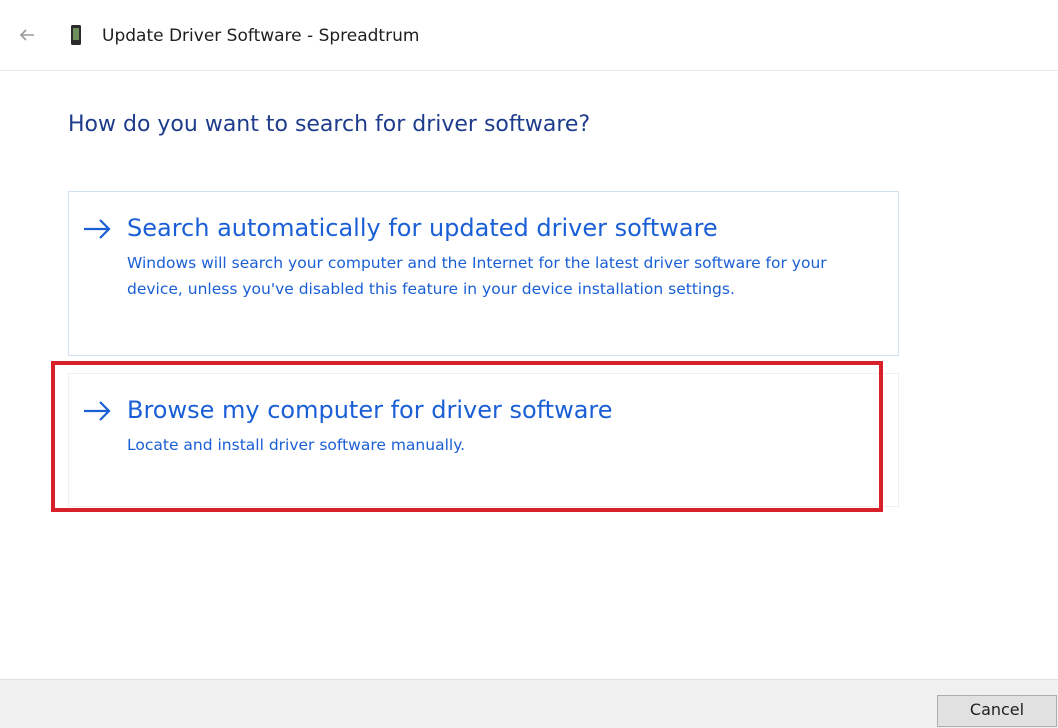 This screenshot has height=728, width=1058. What do you see at coordinates (261, 36) in the screenshot?
I see `window-title: Update Driver Software - Spreadtrum` at bounding box center [261, 36].